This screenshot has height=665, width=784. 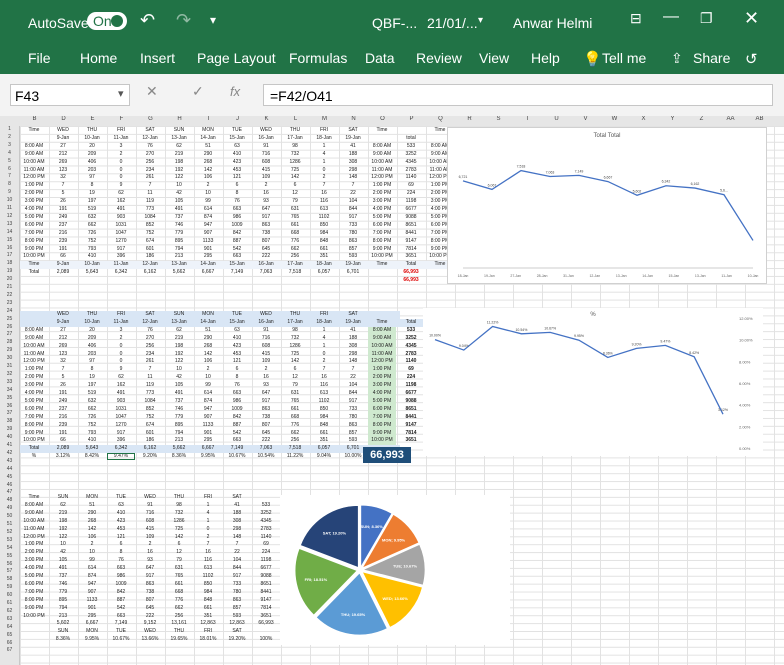 What do you see at coordinates (63, 323) in the screenshot?
I see `table-cell: 9-Jan` at bounding box center [63, 323].